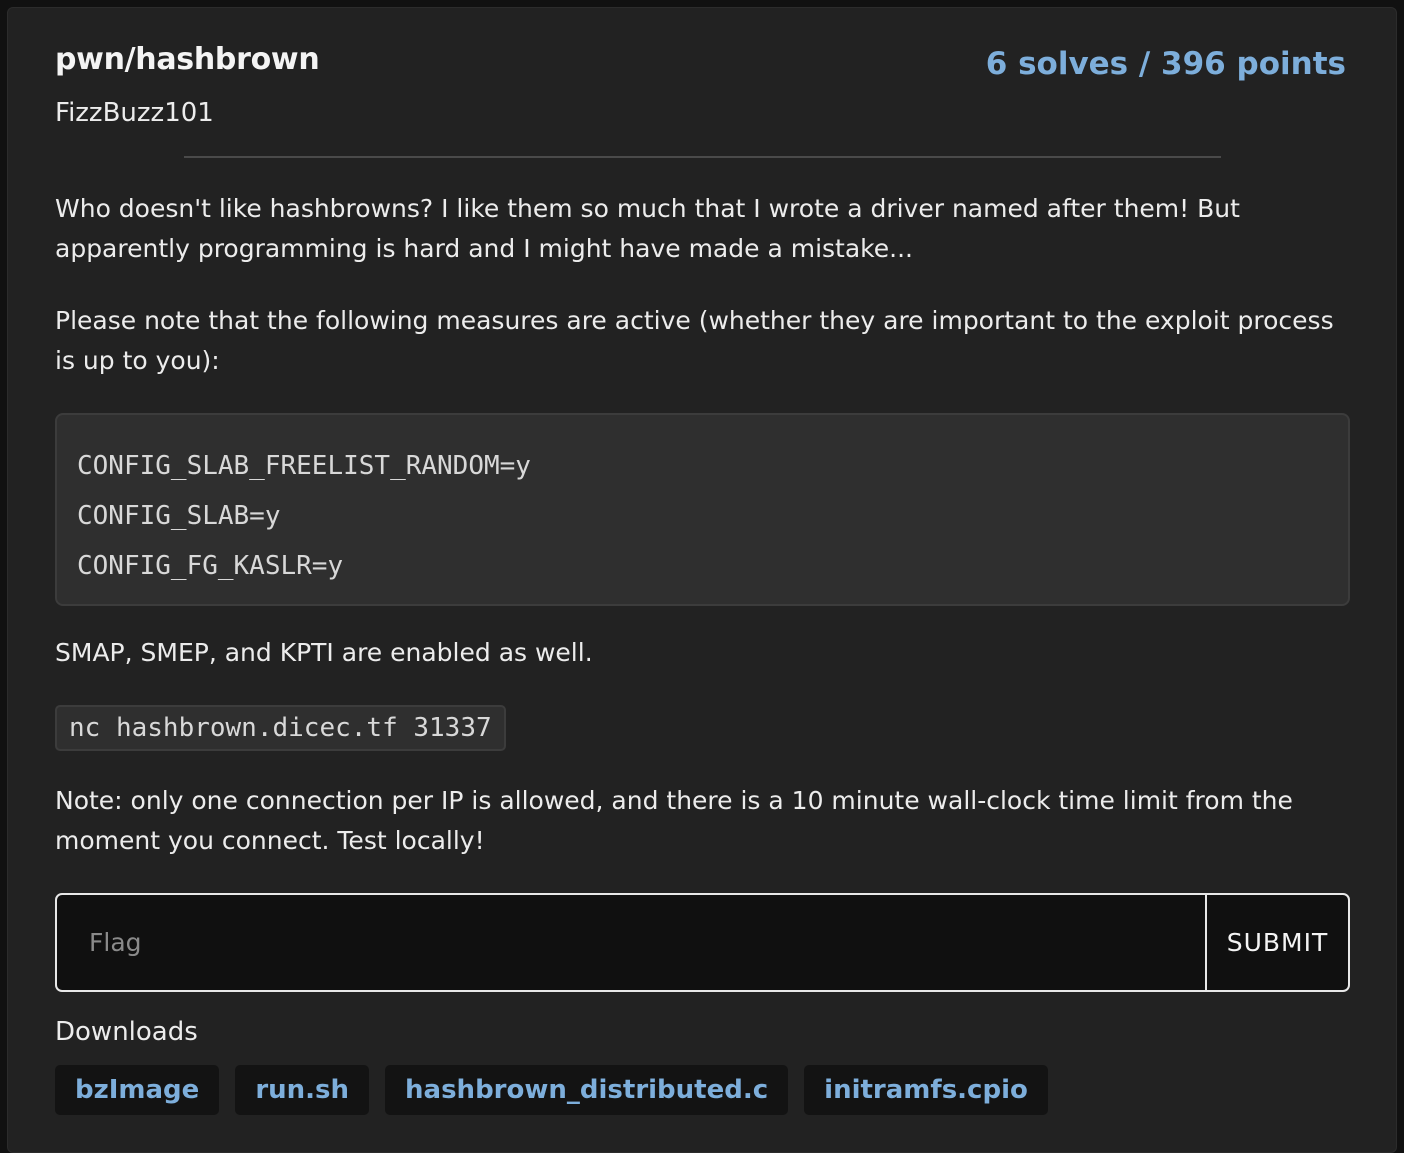 The image size is (1404, 1153). What do you see at coordinates (1165, 64) in the screenshot?
I see `solves-points: 6 solves / 396 points` at bounding box center [1165, 64].